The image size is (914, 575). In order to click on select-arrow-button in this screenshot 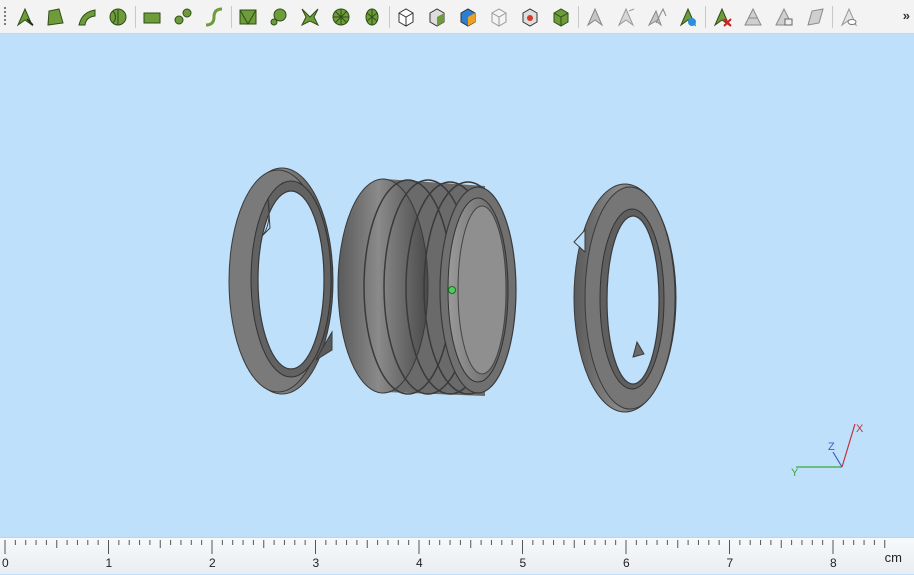, I will do `click(25, 17)`.